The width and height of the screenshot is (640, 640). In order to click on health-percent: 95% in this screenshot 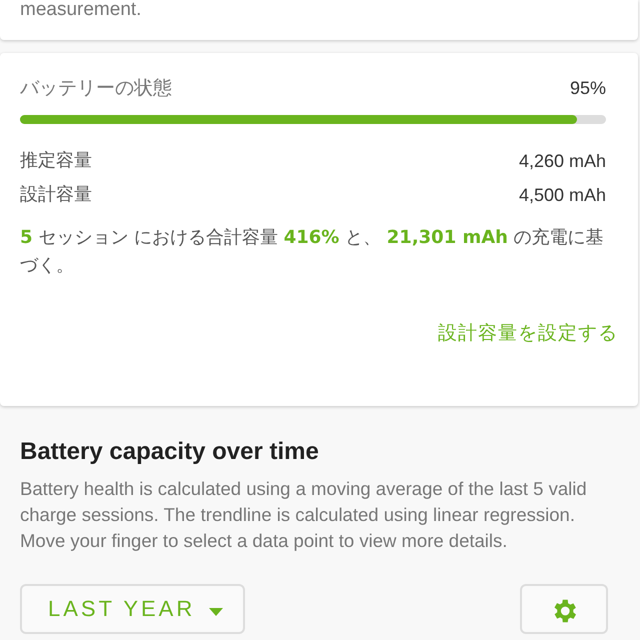, I will do `click(588, 88)`.